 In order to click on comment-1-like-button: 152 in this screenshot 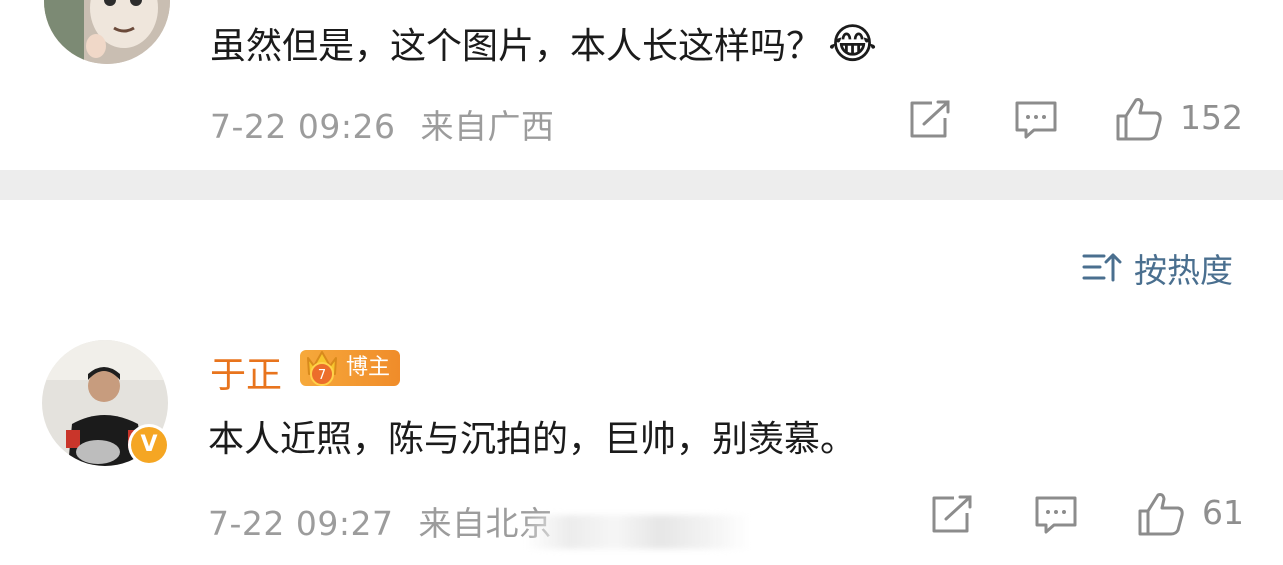, I will do `click(1179, 119)`.